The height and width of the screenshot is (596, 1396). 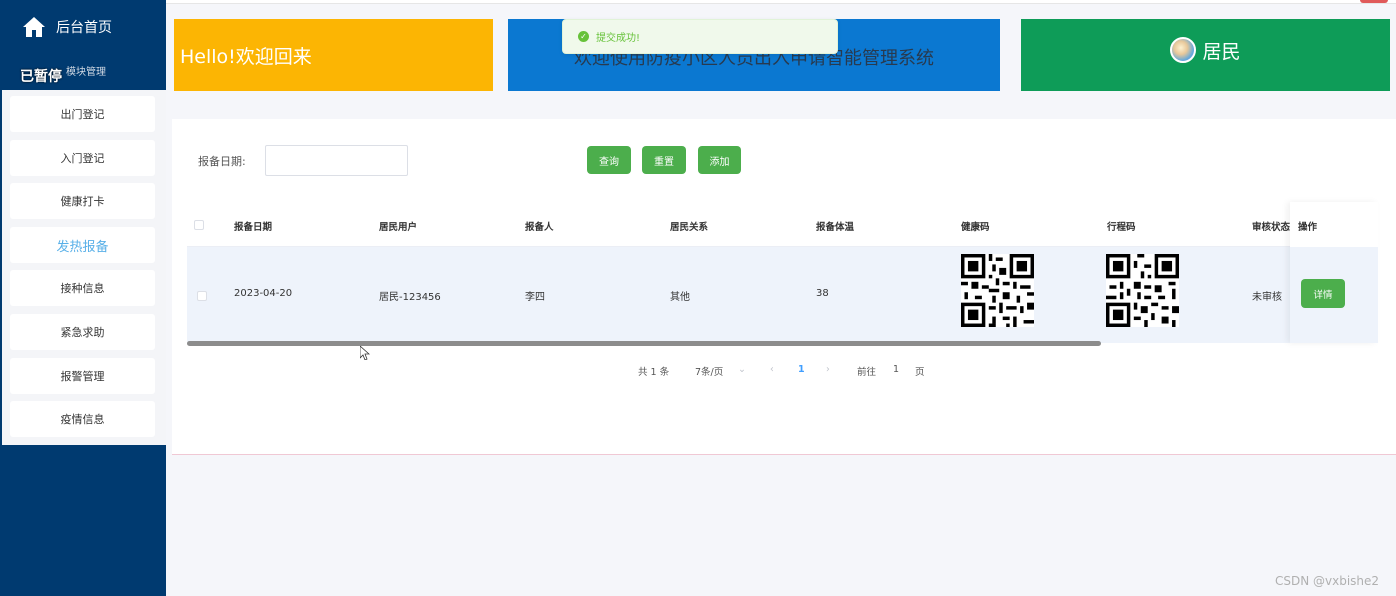 What do you see at coordinates (539, 226) in the screenshot?
I see `header-reporter: 报备人` at bounding box center [539, 226].